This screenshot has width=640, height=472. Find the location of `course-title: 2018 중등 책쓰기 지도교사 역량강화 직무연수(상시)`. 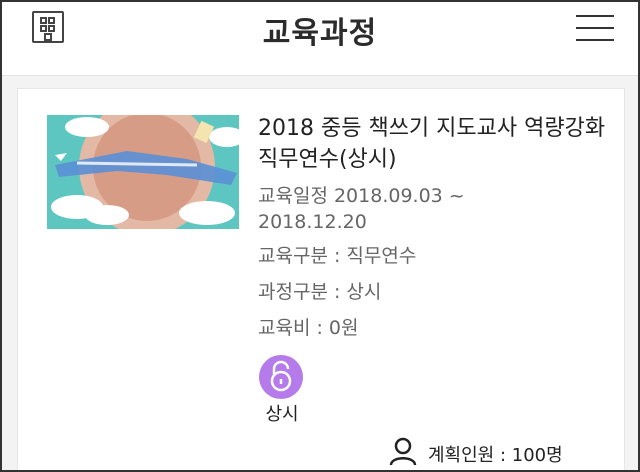

course-title: 2018 중등 책쓰기 지도교사 역량강화 직무연수(상시) is located at coordinates (438, 144).